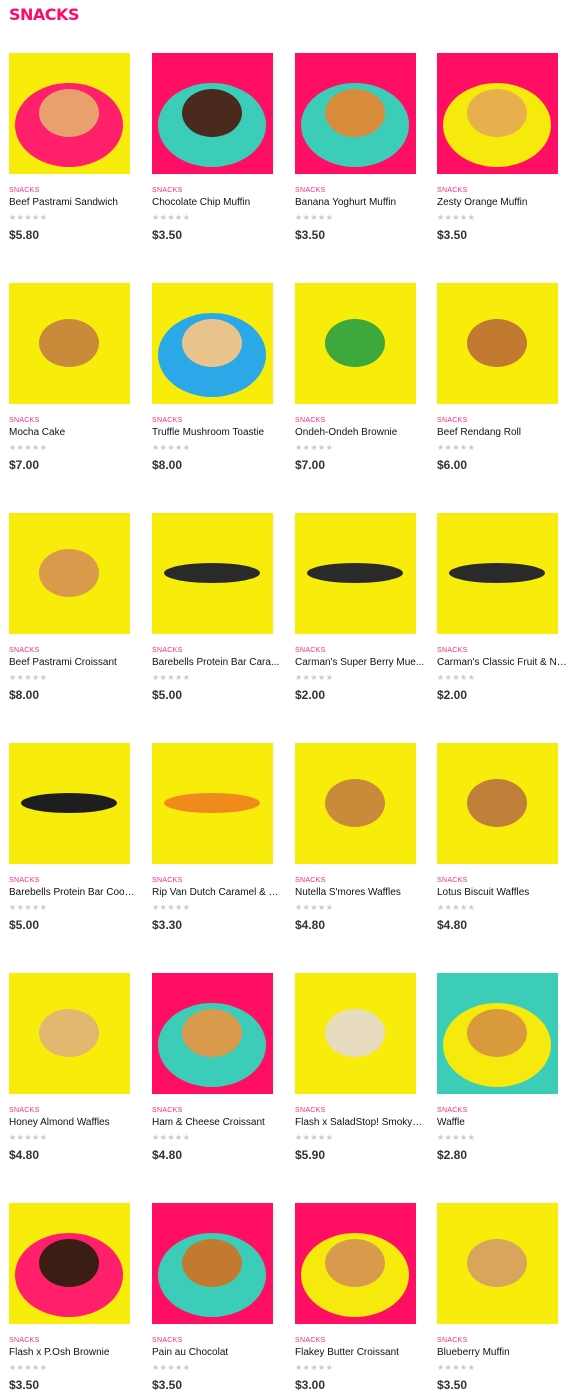 The width and height of the screenshot is (568, 1398). What do you see at coordinates (360, 202) in the screenshot?
I see `product-name: Banana Yoghurt Muffin` at bounding box center [360, 202].